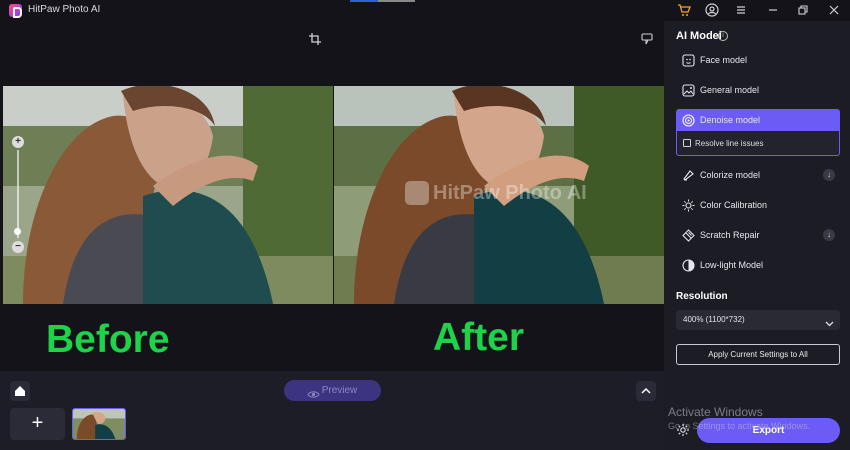 This screenshot has width=850, height=450. I want to click on resolution-select: 400% (1100*732), so click(758, 320).